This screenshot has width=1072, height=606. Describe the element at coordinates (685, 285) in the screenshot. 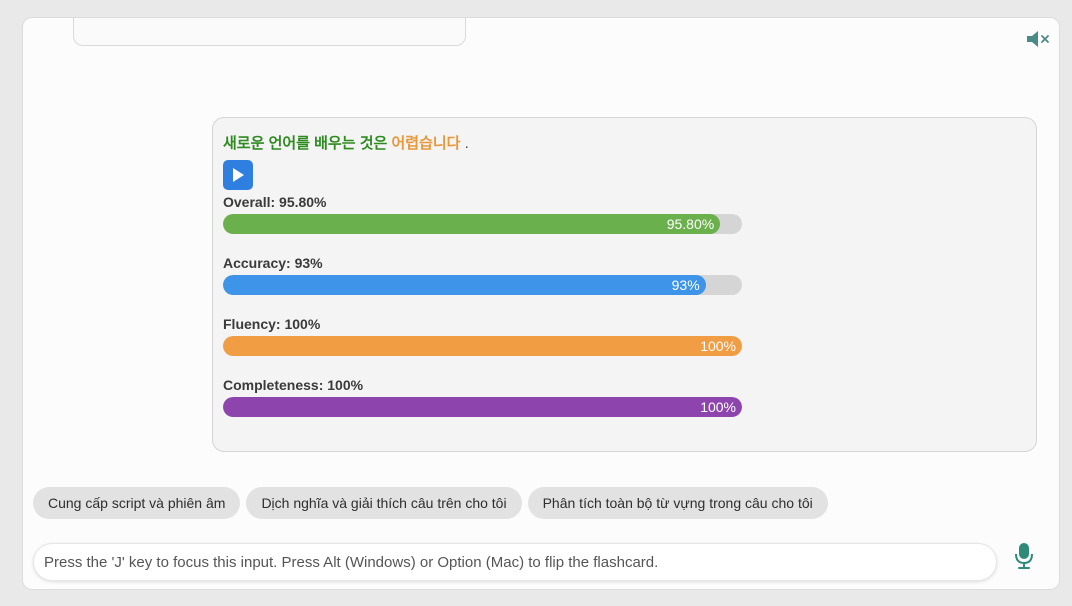

I see `accuracy-value: 93%` at that location.